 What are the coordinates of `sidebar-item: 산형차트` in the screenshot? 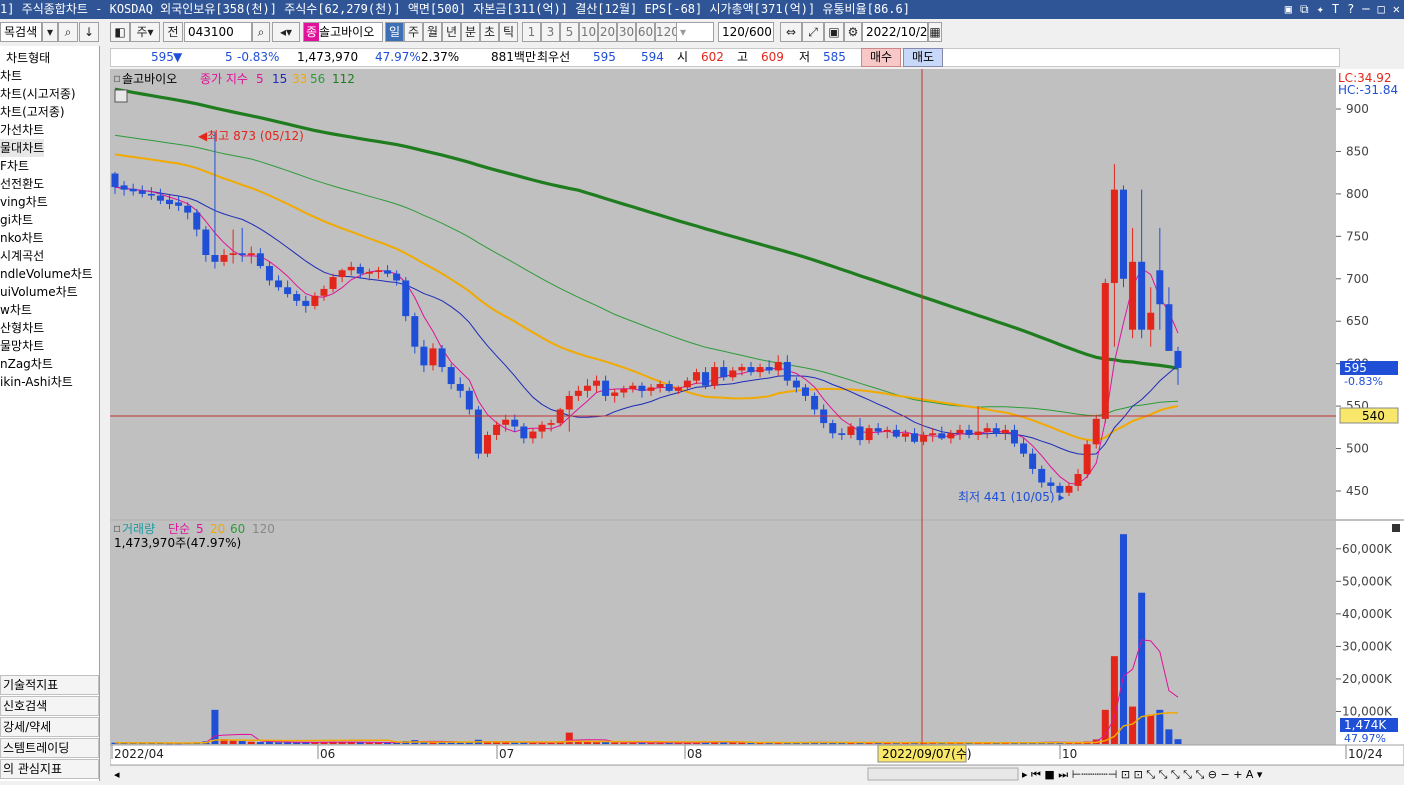 It's located at (22, 328).